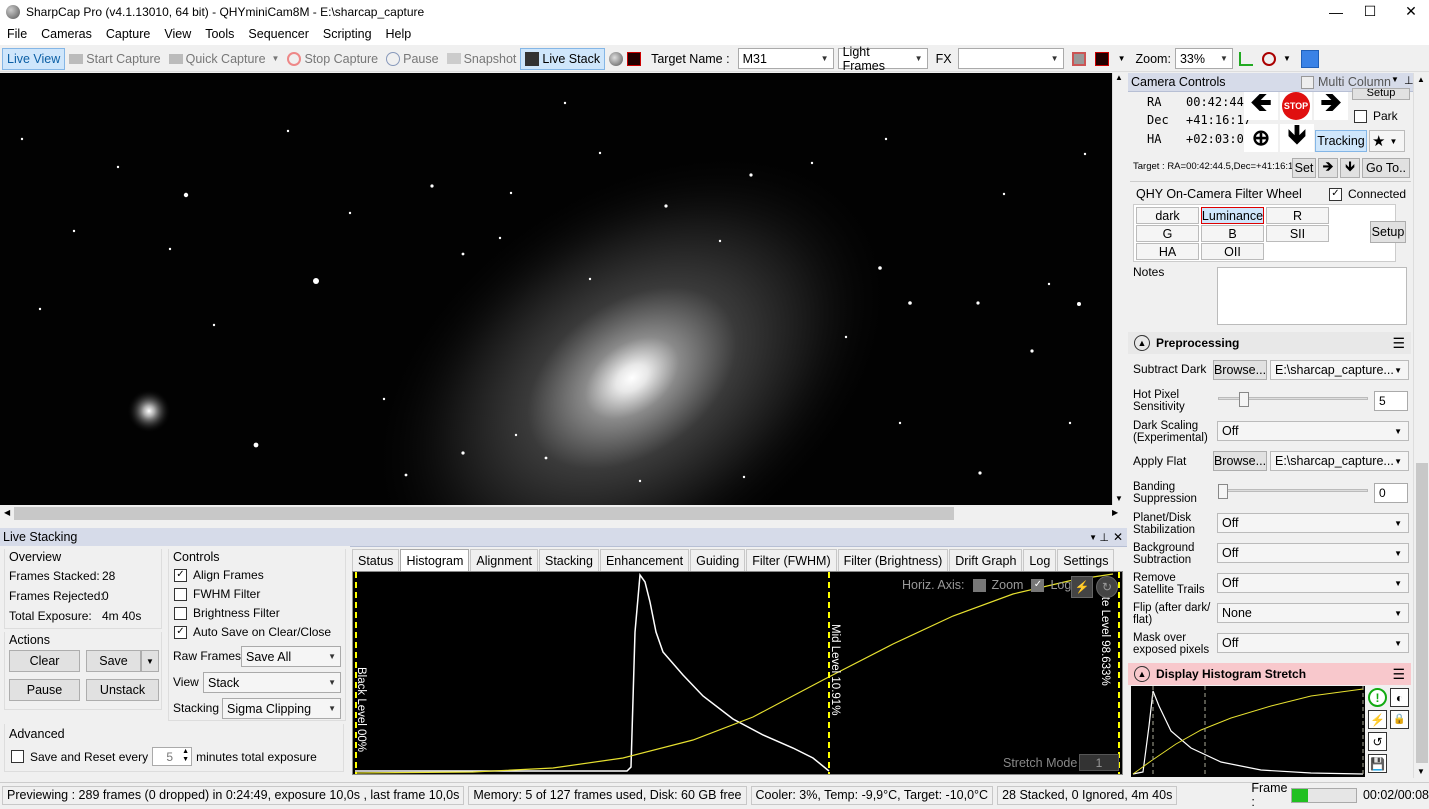  What do you see at coordinates (1115, 512) in the screenshot?
I see `scroll-right-icon: ▶` at bounding box center [1115, 512].